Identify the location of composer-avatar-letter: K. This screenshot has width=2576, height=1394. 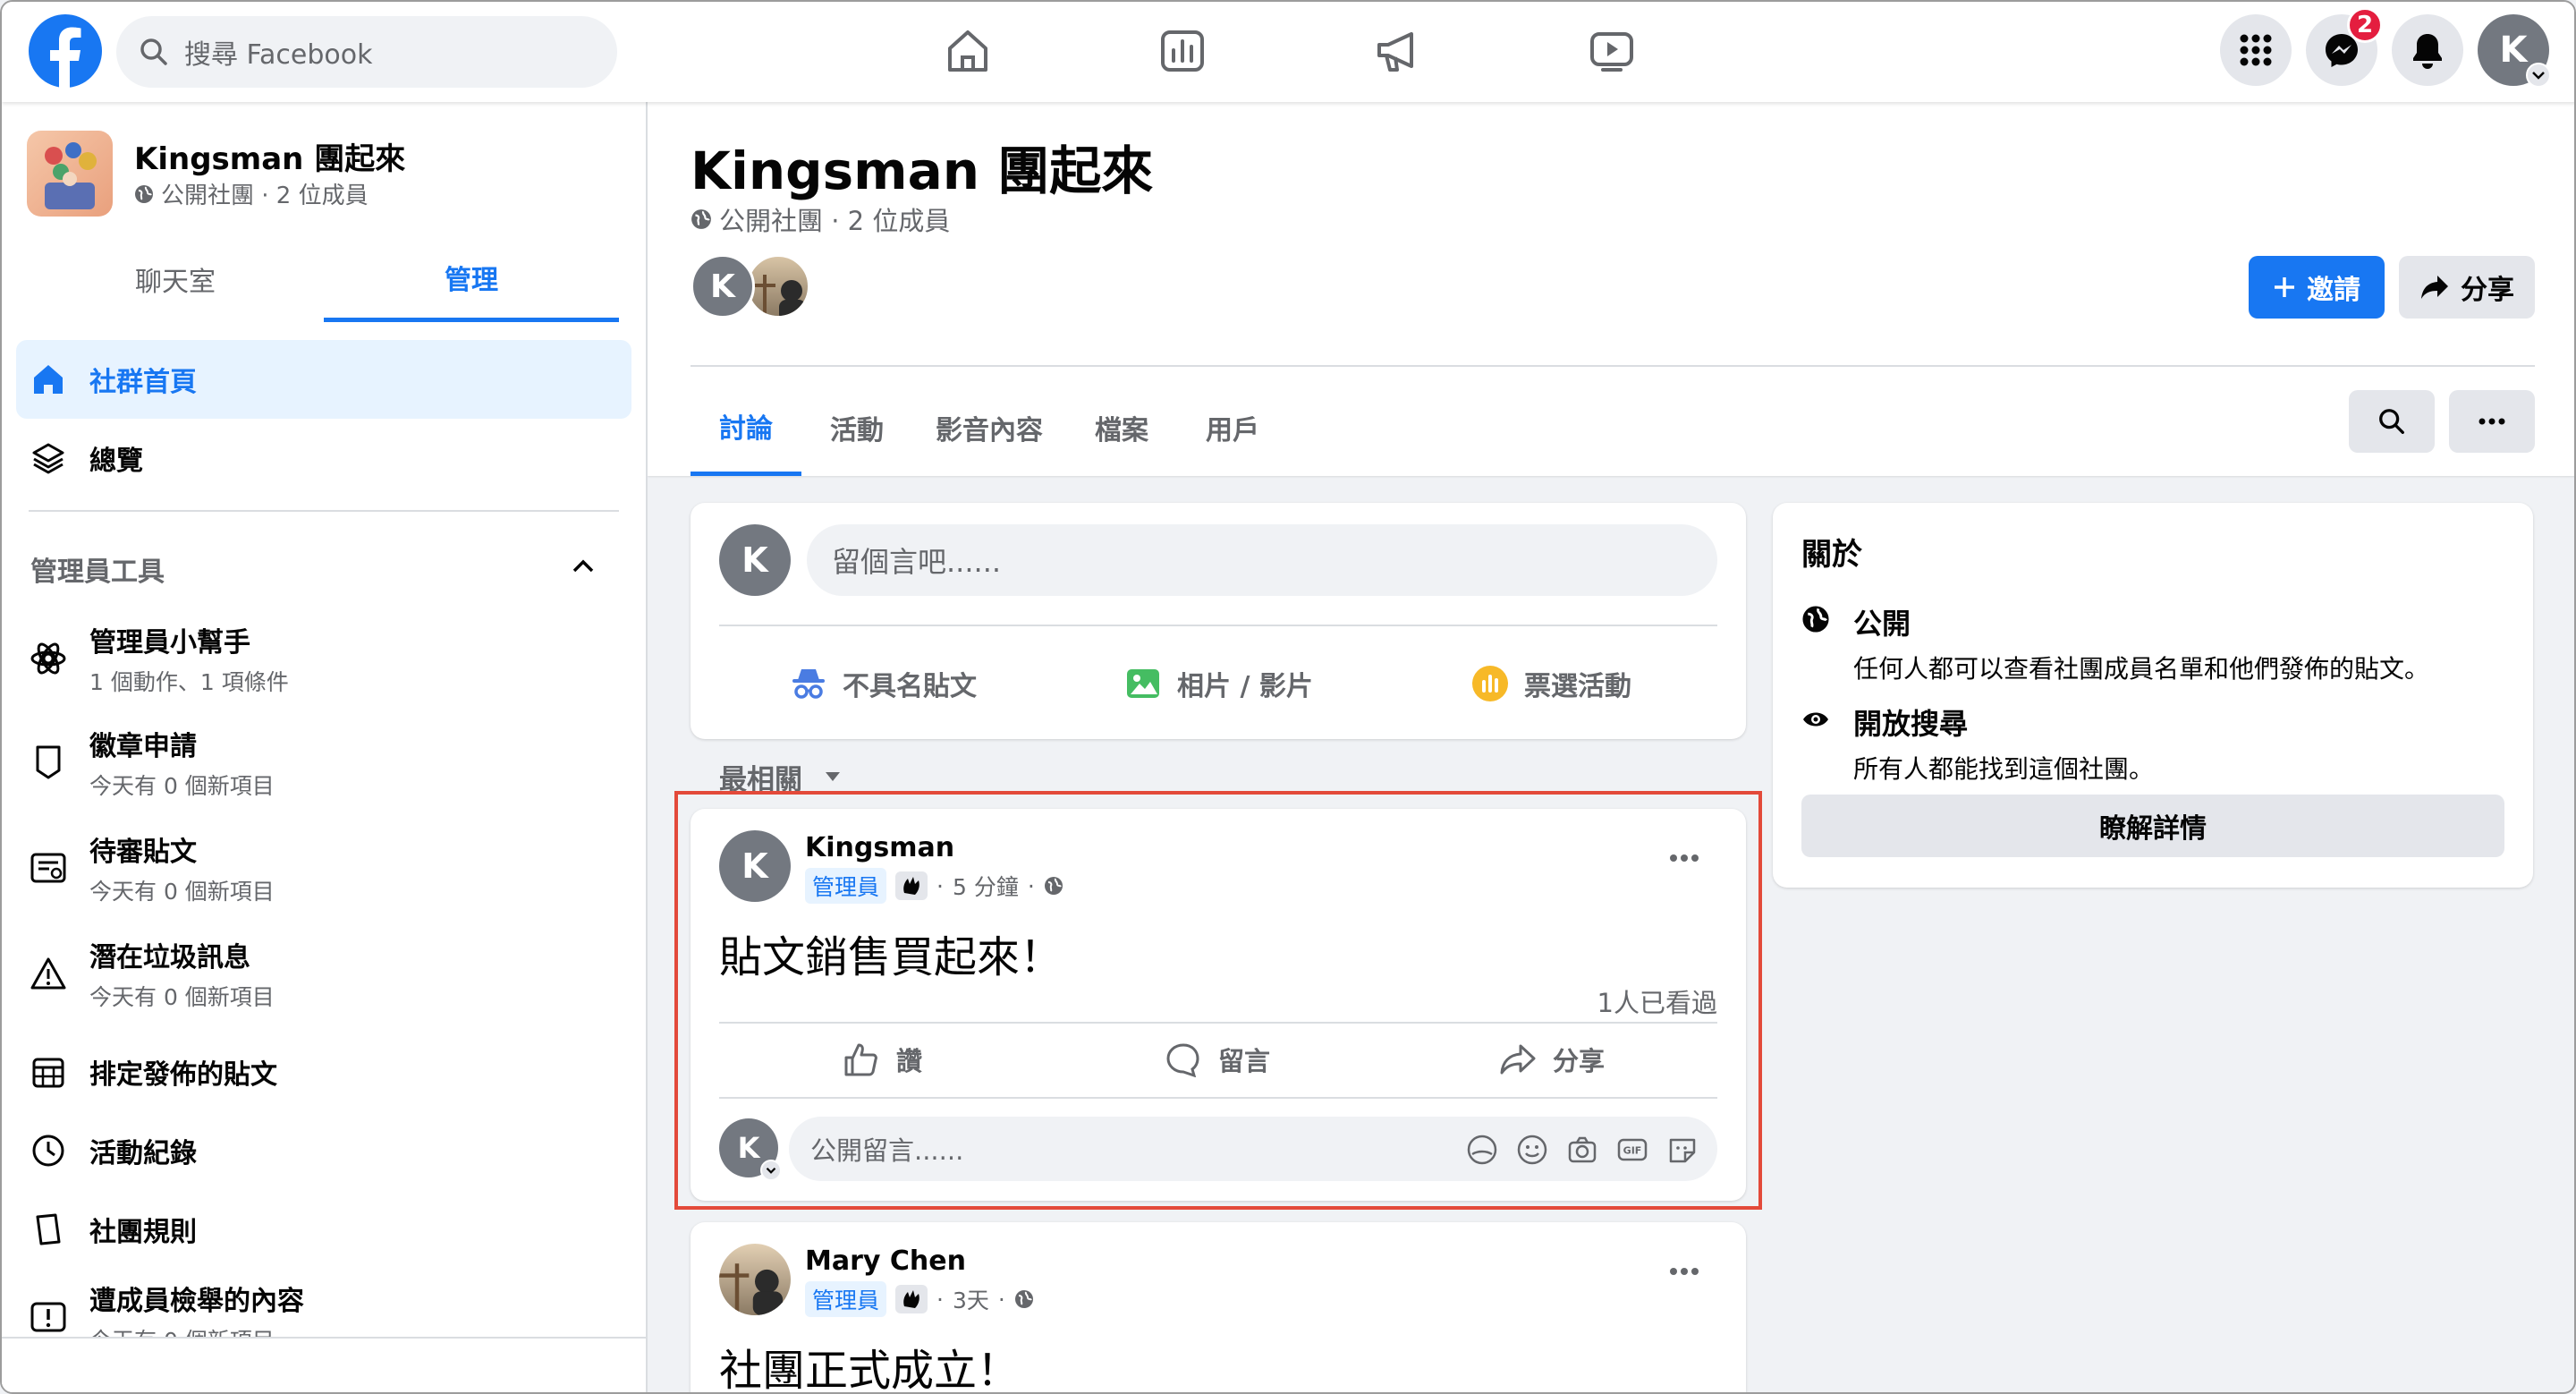
(754, 560).